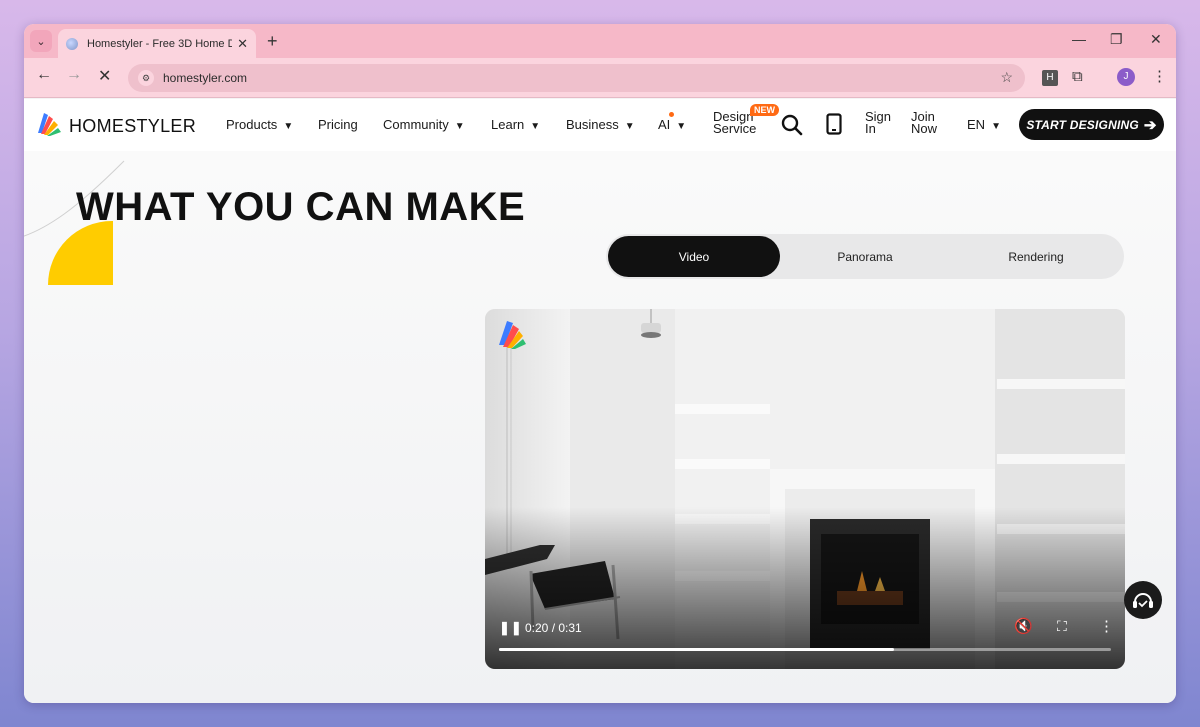  I want to click on tab-video: Video, so click(694, 256).